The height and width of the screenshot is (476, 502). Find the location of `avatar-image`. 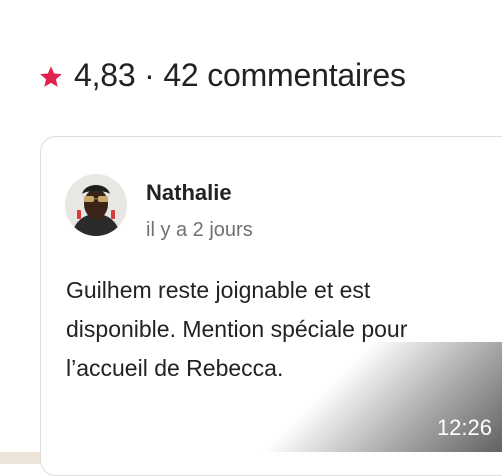

avatar-image is located at coordinates (96, 205).